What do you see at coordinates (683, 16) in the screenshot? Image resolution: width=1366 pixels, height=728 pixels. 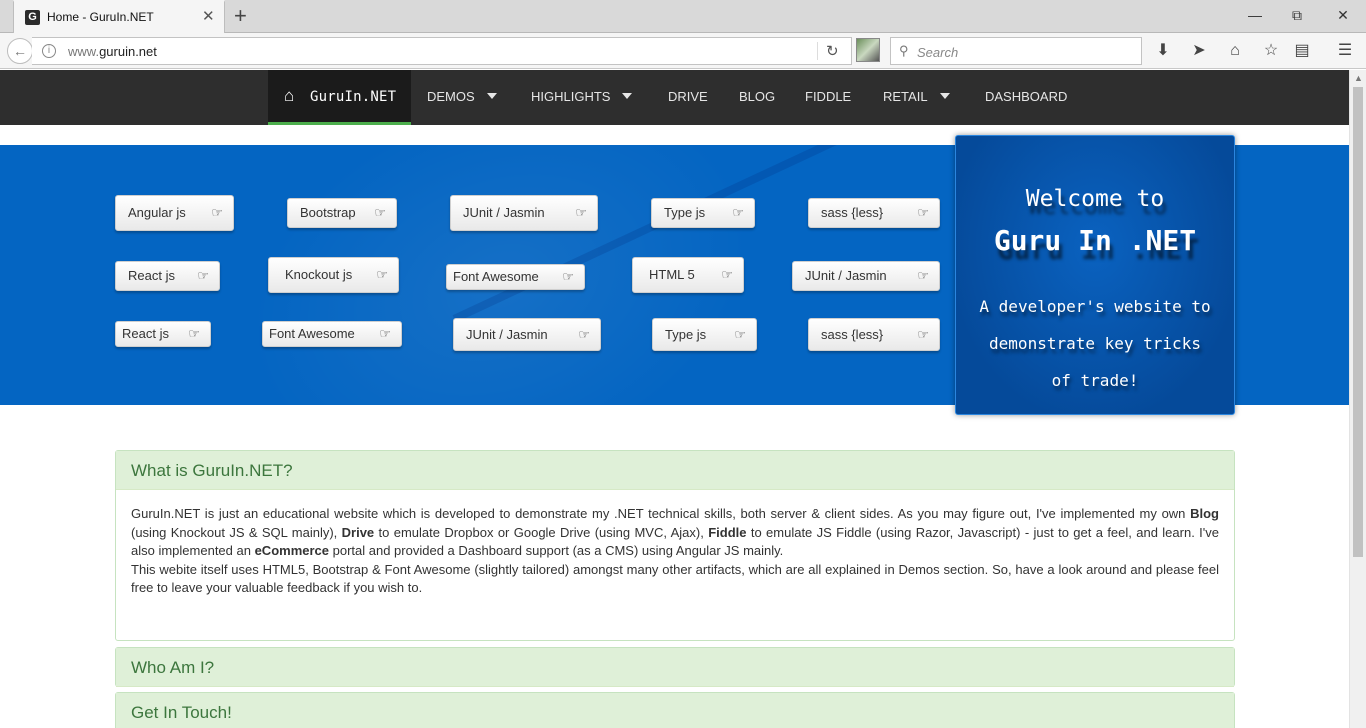 I see `browser-tab-strip: G Home - GuruIn.NET ✕ + — ⧉ ✕` at bounding box center [683, 16].